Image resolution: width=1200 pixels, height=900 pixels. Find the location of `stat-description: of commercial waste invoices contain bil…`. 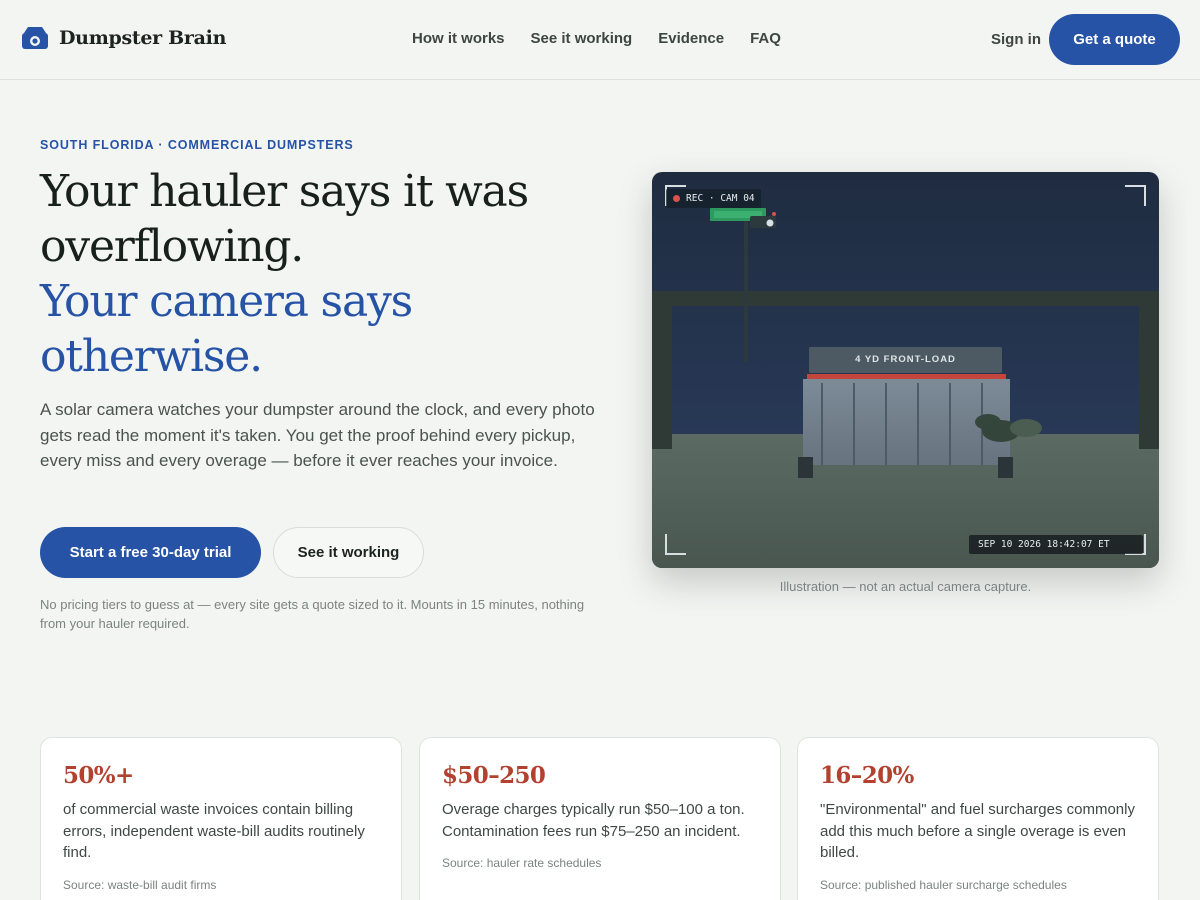

stat-description: of commercial waste invoices contain bil… is located at coordinates (214, 831).